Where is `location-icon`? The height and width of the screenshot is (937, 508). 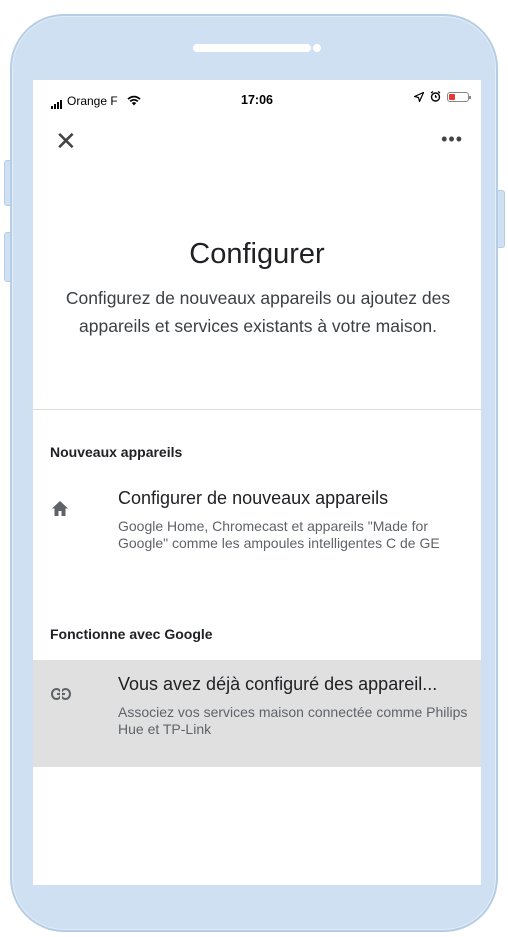 location-icon is located at coordinates (419, 96).